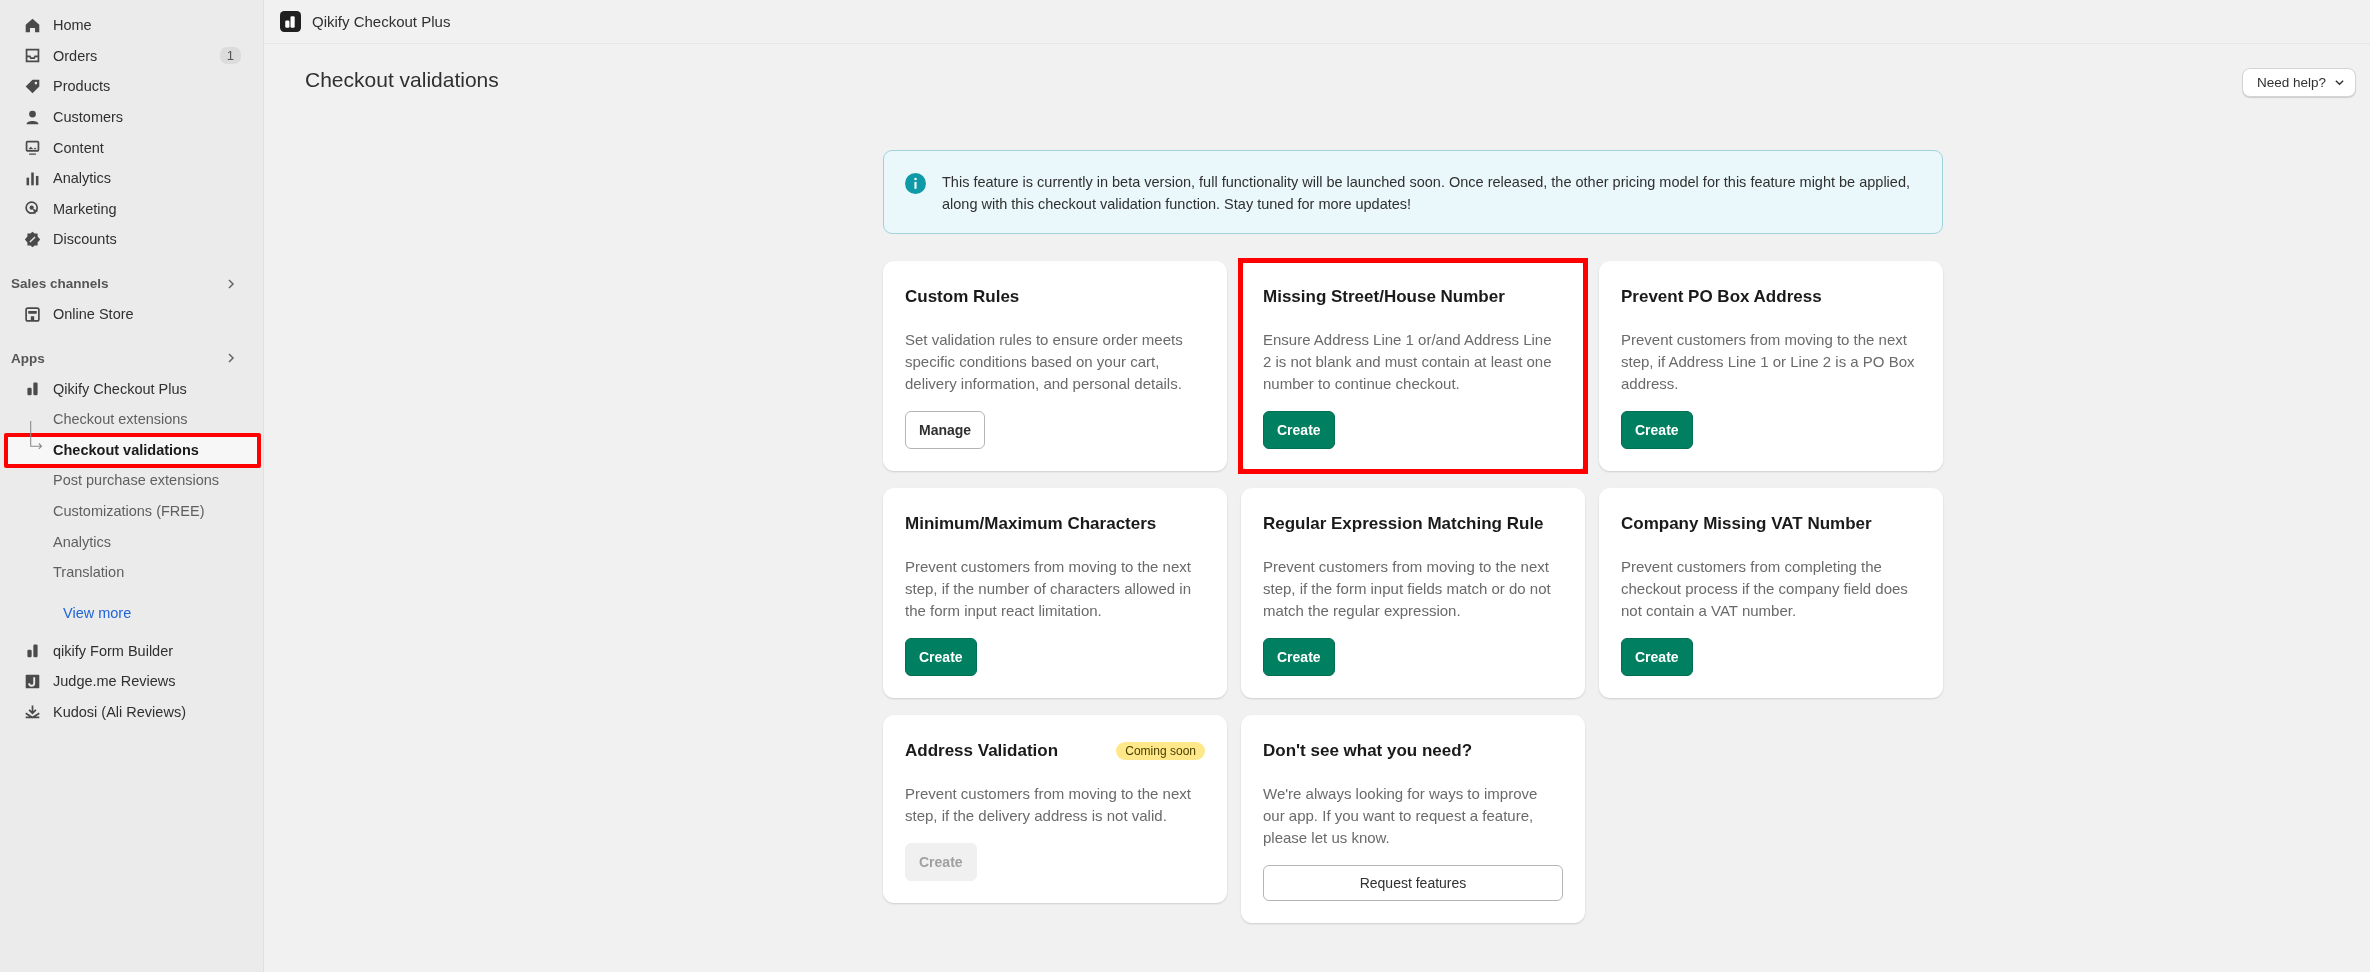 The image size is (2370, 972). Describe the element at coordinates (1384, 297) in the screenshot. I see `card-title: Missing Street/House Number` at that location.